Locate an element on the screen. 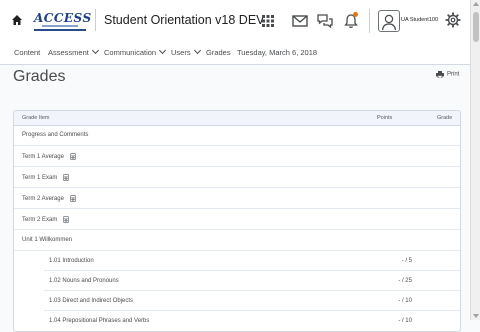 The image size is (480, 332). scroll-up-arrow-icon is located at coordinates (476, 4).